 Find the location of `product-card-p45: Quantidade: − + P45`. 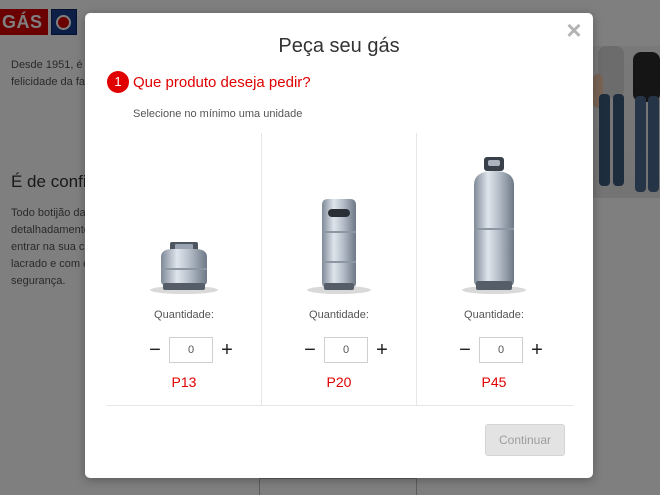

product-card-p45: Quantidade: − + P45 is located at coordinates (493, 269).